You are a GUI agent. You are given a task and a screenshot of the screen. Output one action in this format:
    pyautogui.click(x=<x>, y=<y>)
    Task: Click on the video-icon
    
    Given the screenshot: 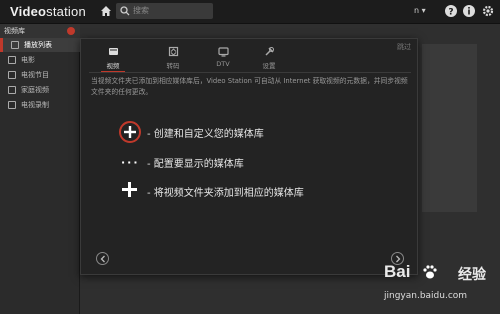 What is the action you would take?
    pyautogui.click(x=113, y=51)
    